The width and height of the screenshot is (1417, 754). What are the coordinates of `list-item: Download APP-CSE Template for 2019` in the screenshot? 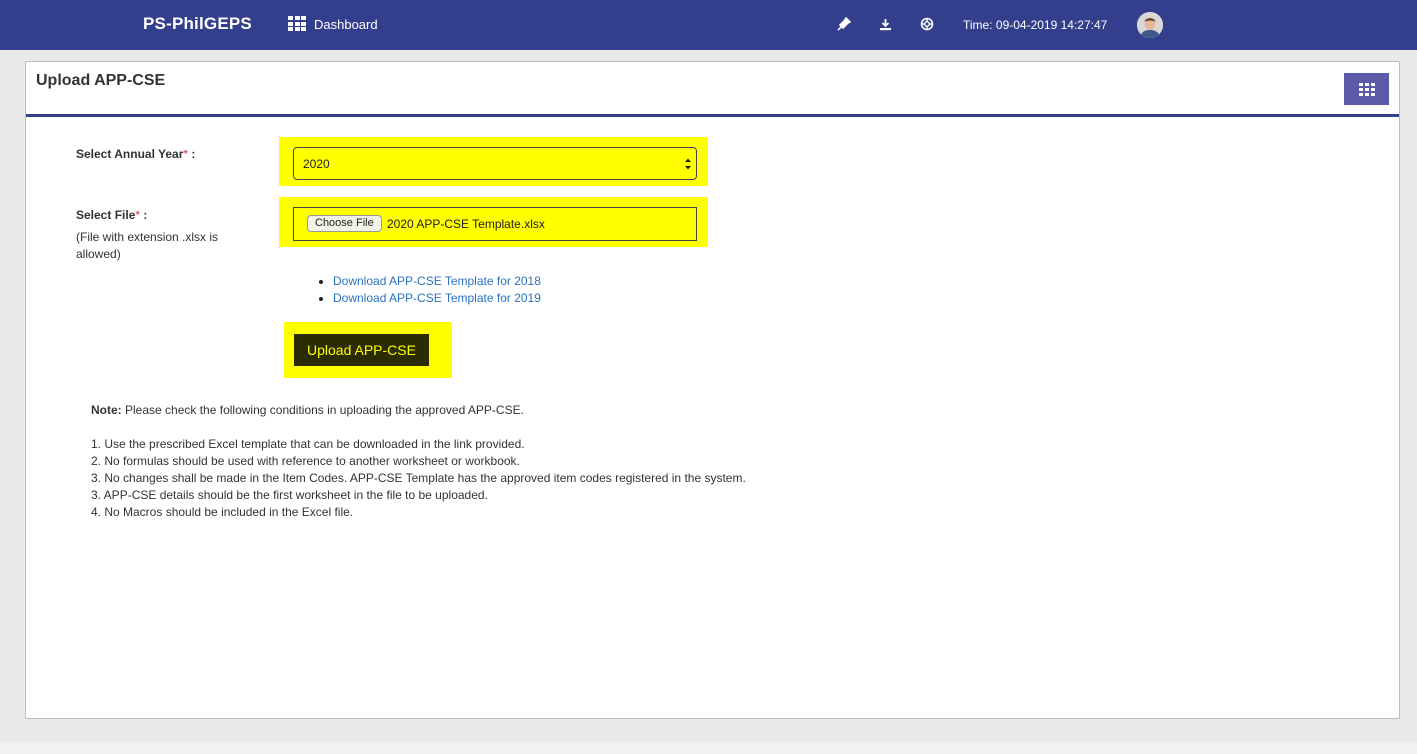 It's located at (430, 298).